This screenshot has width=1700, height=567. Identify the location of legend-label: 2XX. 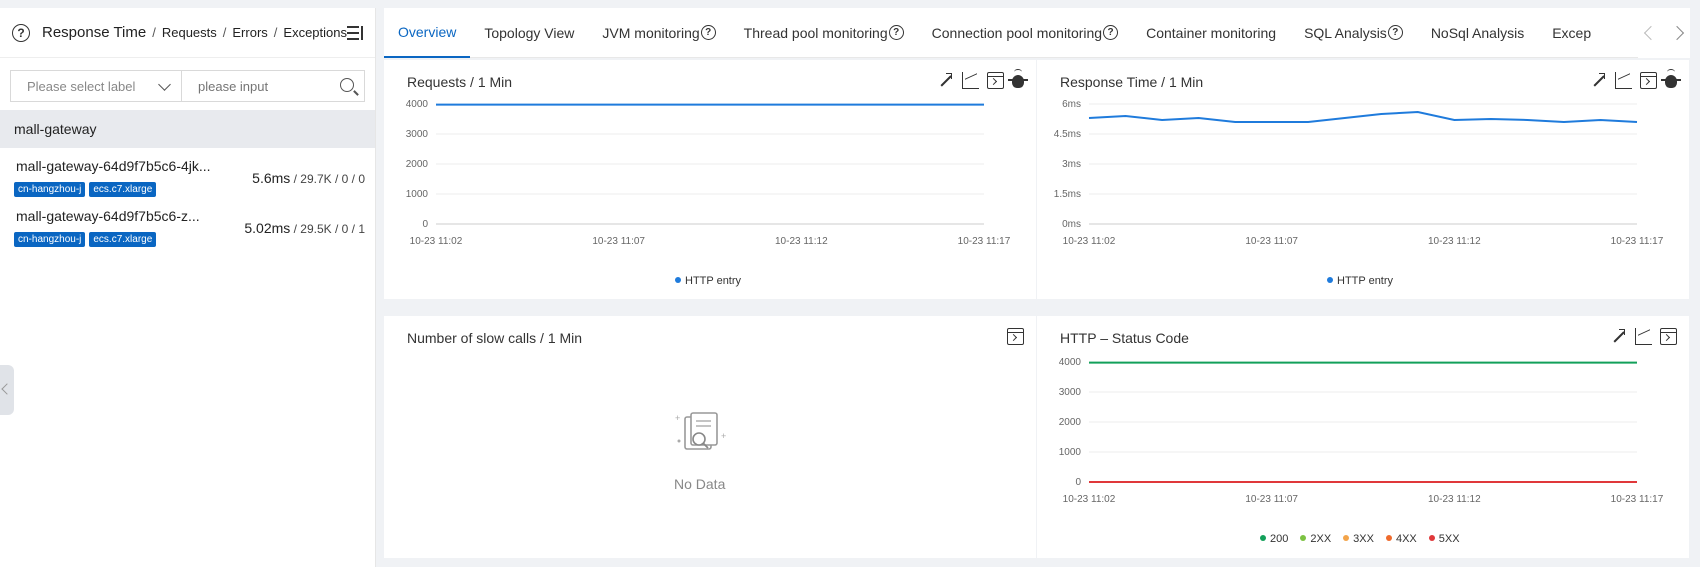
(1321, 539).